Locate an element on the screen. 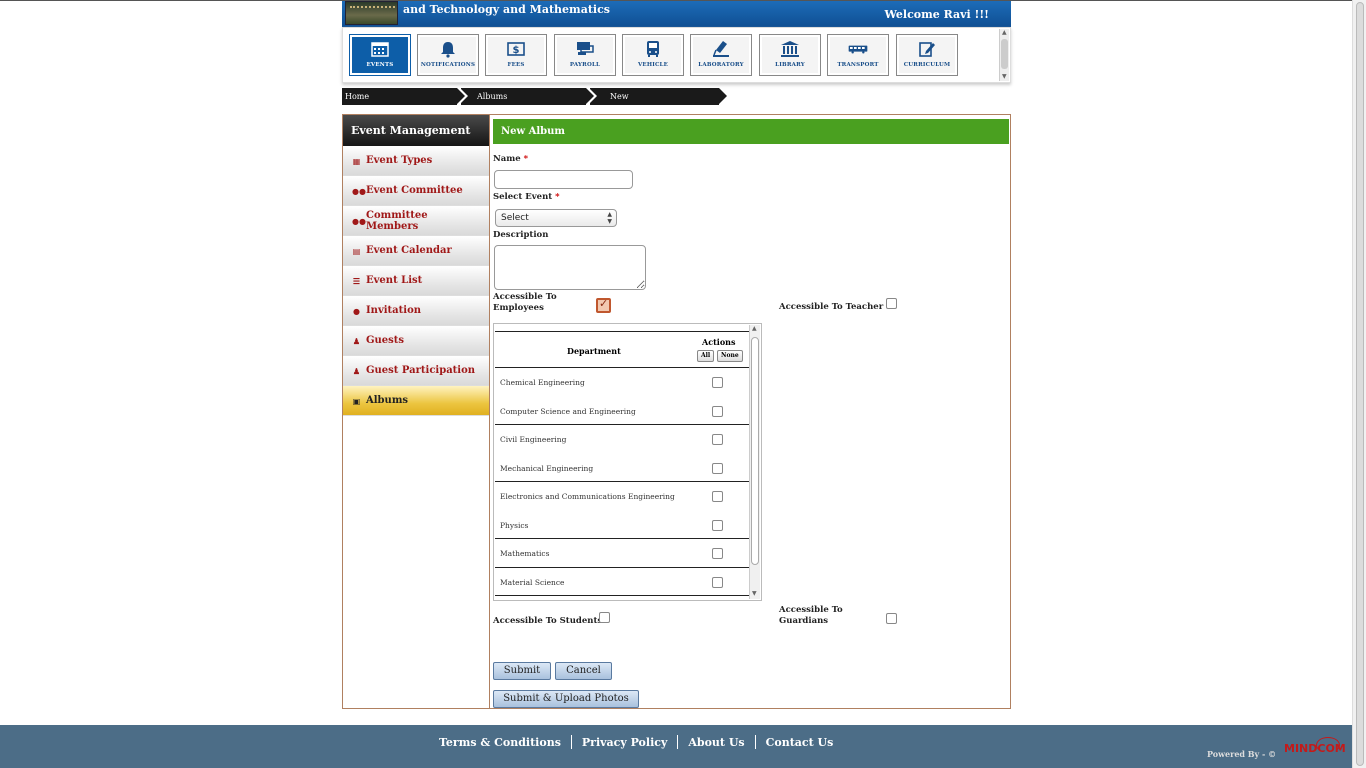  accessible-students-label: Accessible To Students is located at coordinates (548, 621).